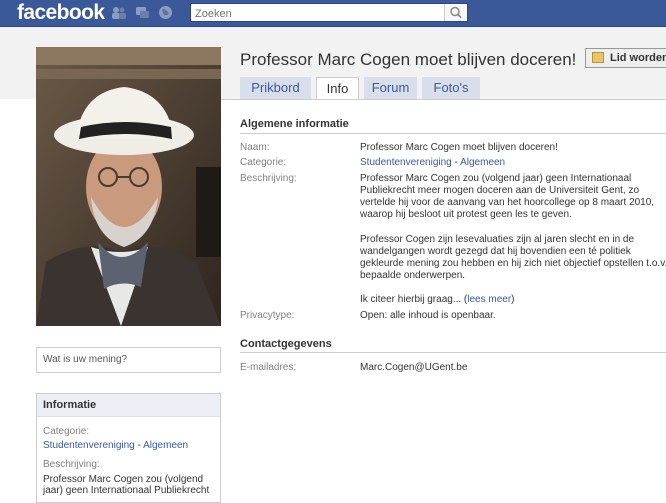 Image resolution: width=666 pixels, height=503 pixels. Describe the element at coordinates (61, 13) in the screenshot. I see `facebook-logo: facebook` at that location.